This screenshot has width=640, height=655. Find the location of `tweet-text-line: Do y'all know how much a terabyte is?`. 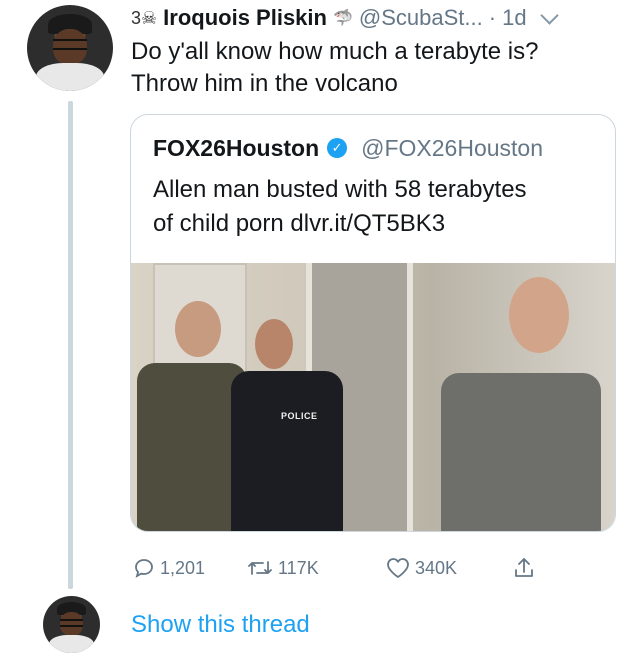

tweet-text-line: Do y'all know how much a terabyte is? is located at coordinates (335, 51).